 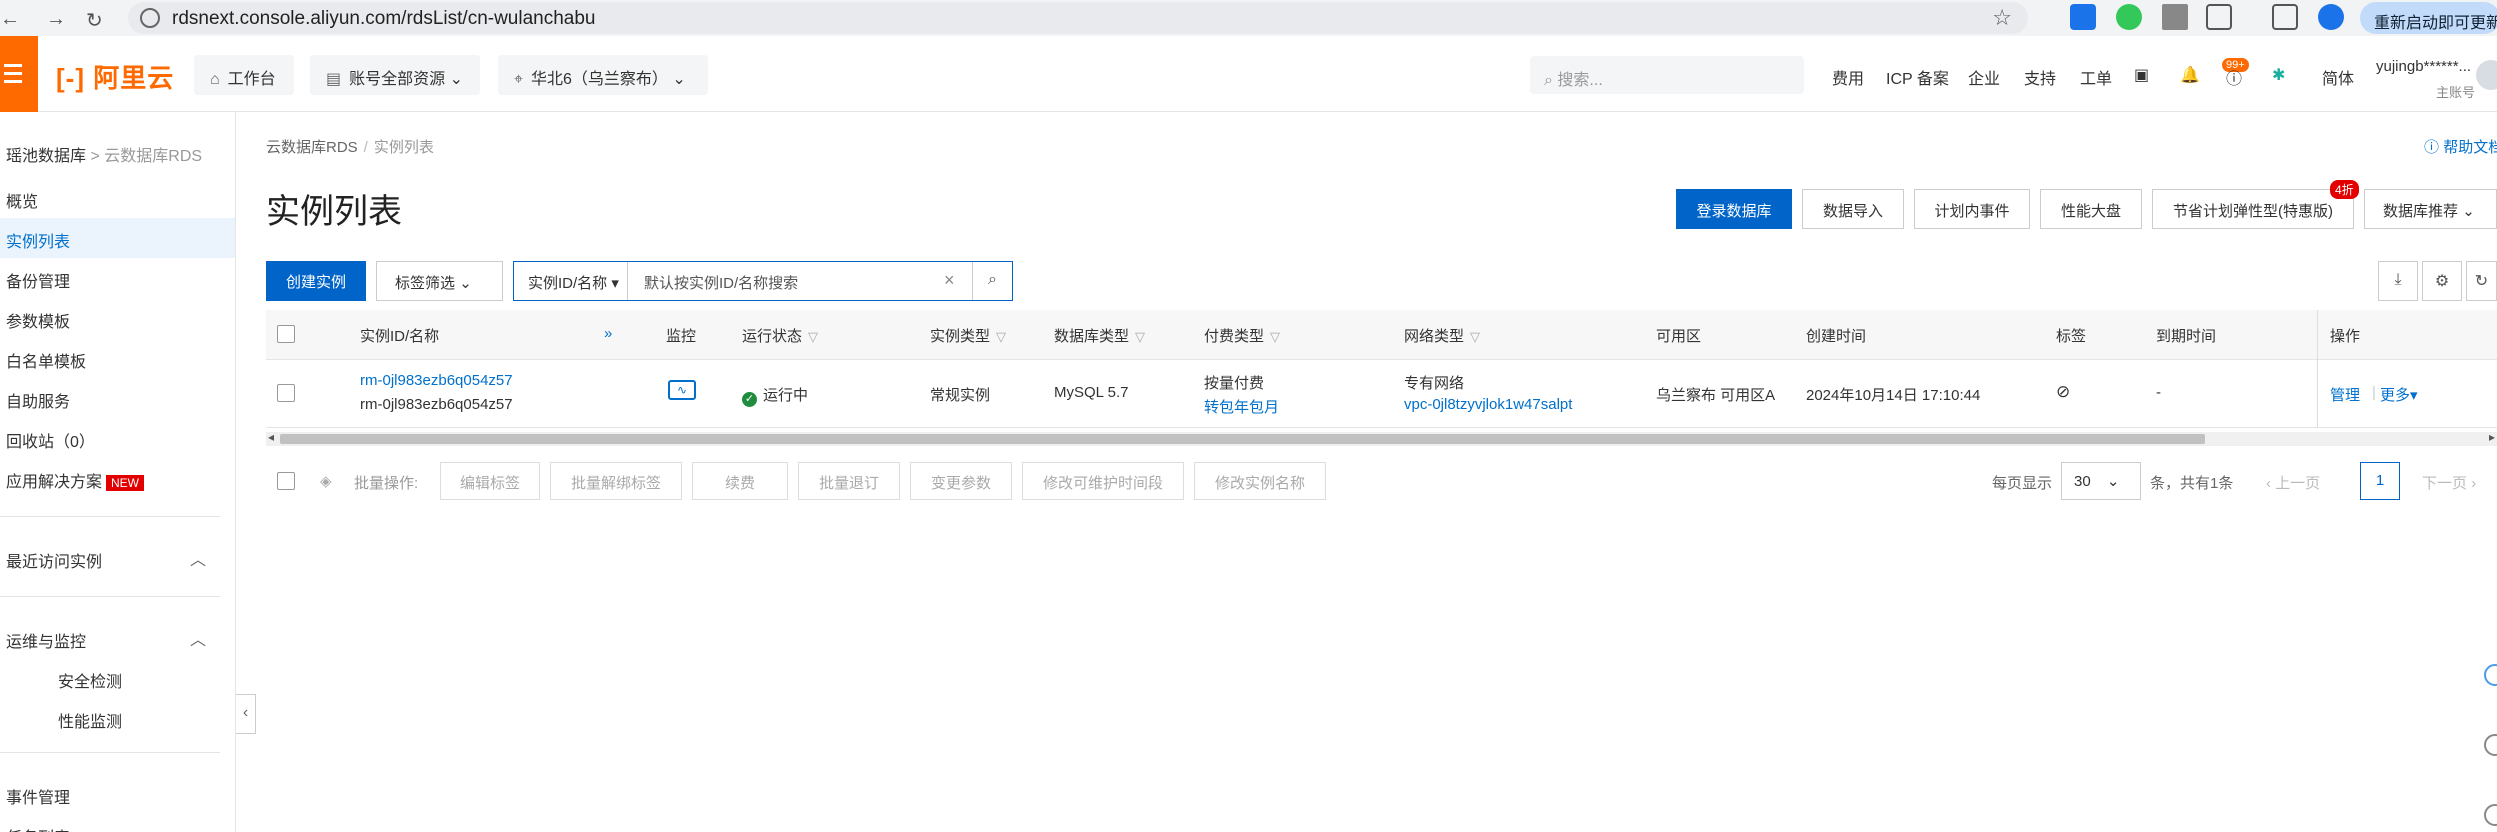 I want to click on region-select: ⌖ 华北6（乌兰察布） ⌄, so click(x=603, y=75).